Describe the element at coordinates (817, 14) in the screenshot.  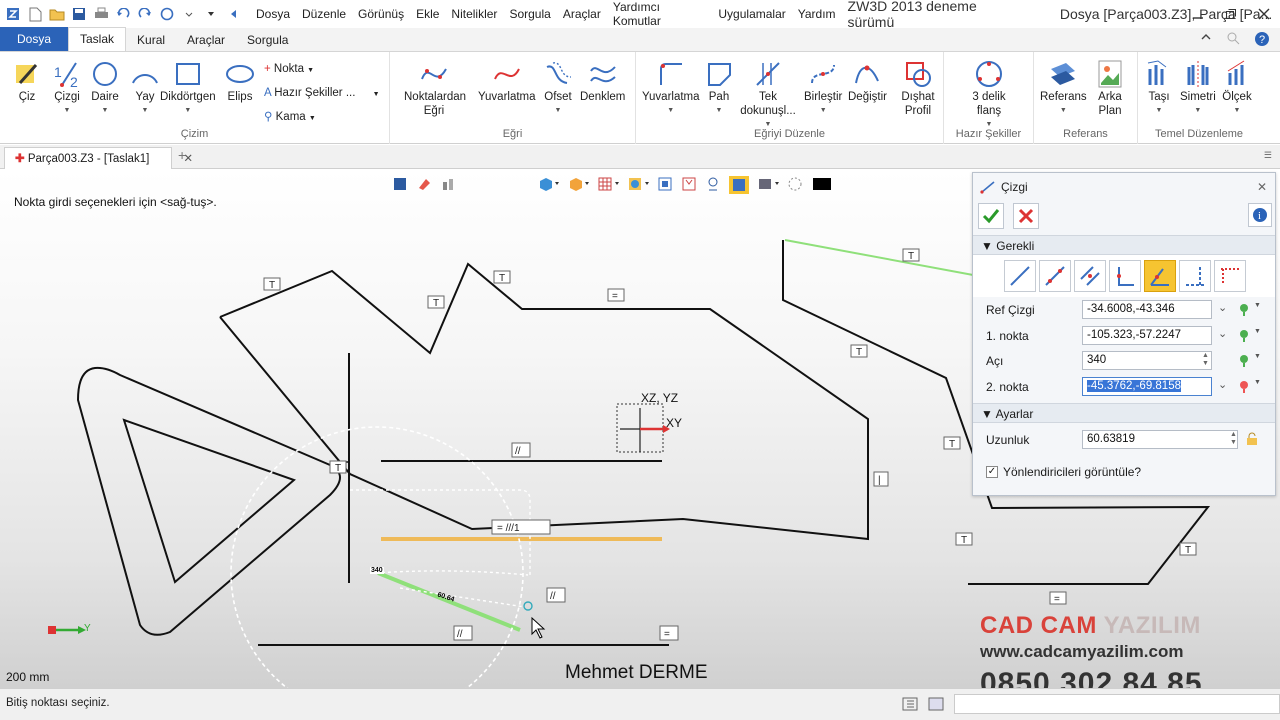
I see `menu-yardim: Yardım` at that location.